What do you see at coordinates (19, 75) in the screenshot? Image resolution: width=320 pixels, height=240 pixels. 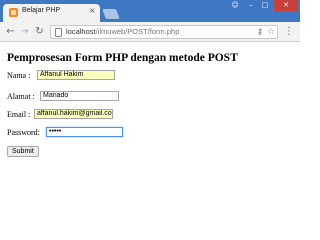 I see `nama-label: Nama :` at bounding box center [19, 75].